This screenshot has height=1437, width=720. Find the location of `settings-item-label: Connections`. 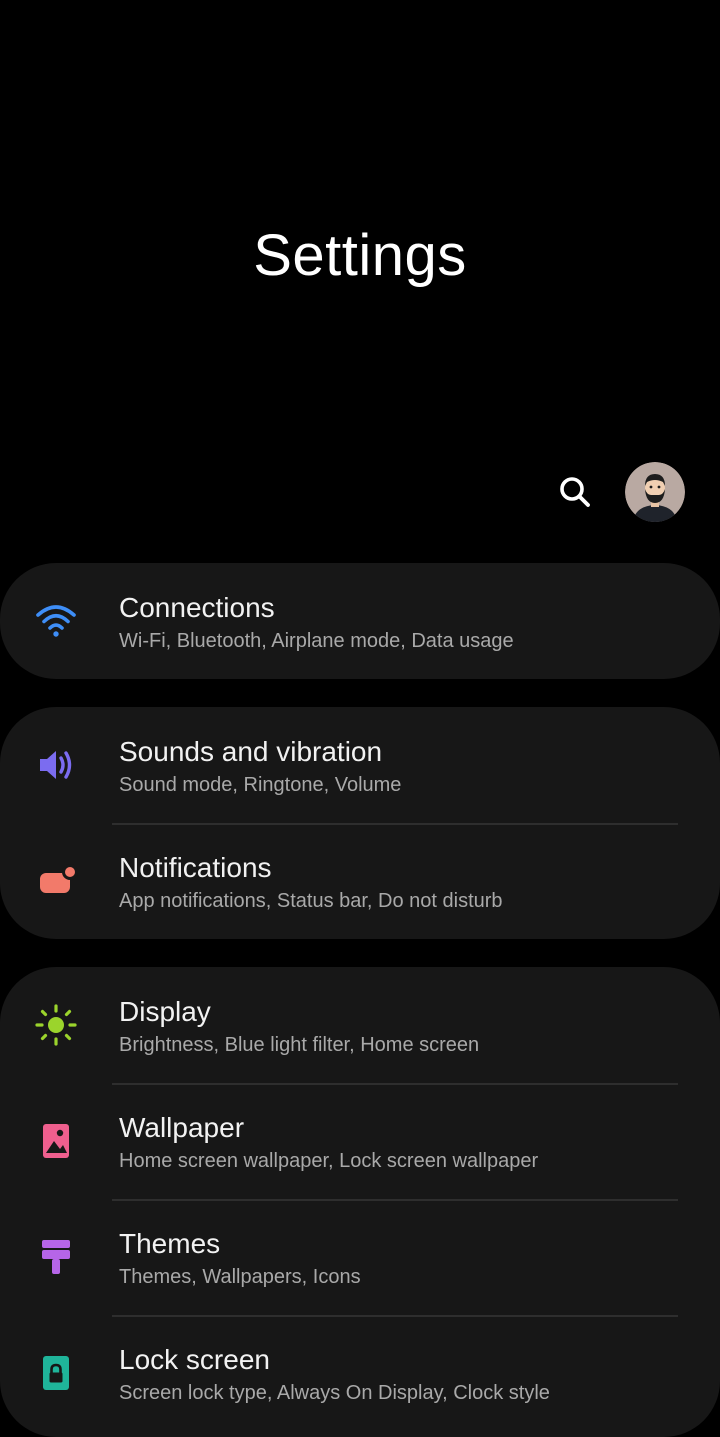

settings-item-label: Connections is located at coordinates (197, 607).